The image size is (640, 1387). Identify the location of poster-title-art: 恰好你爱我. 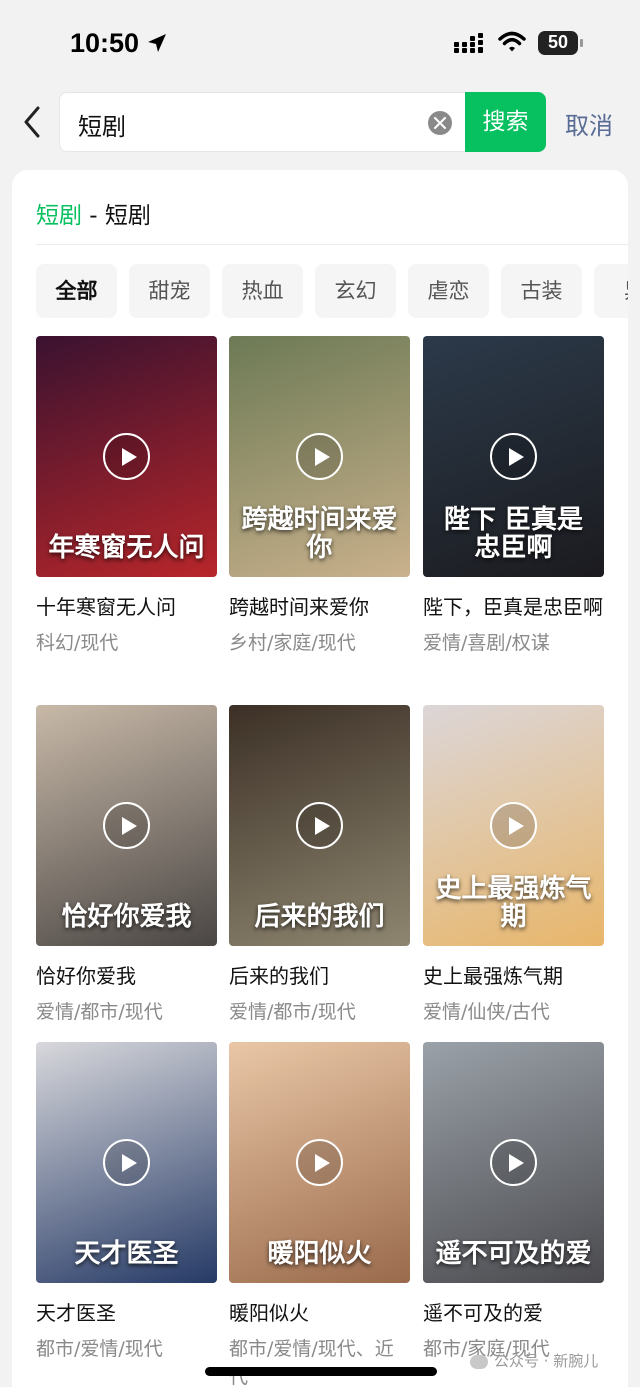
(126, 917).